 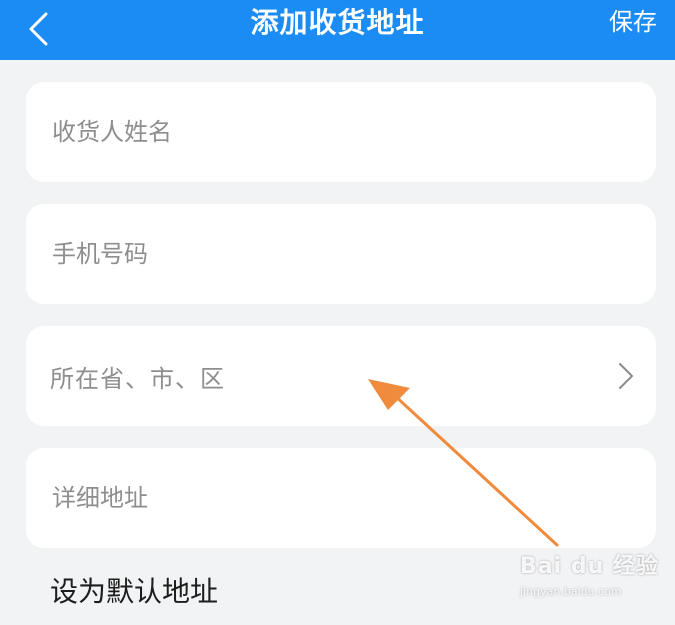 I want to click on recipient-name-field-card, so click(x=341, y=132).